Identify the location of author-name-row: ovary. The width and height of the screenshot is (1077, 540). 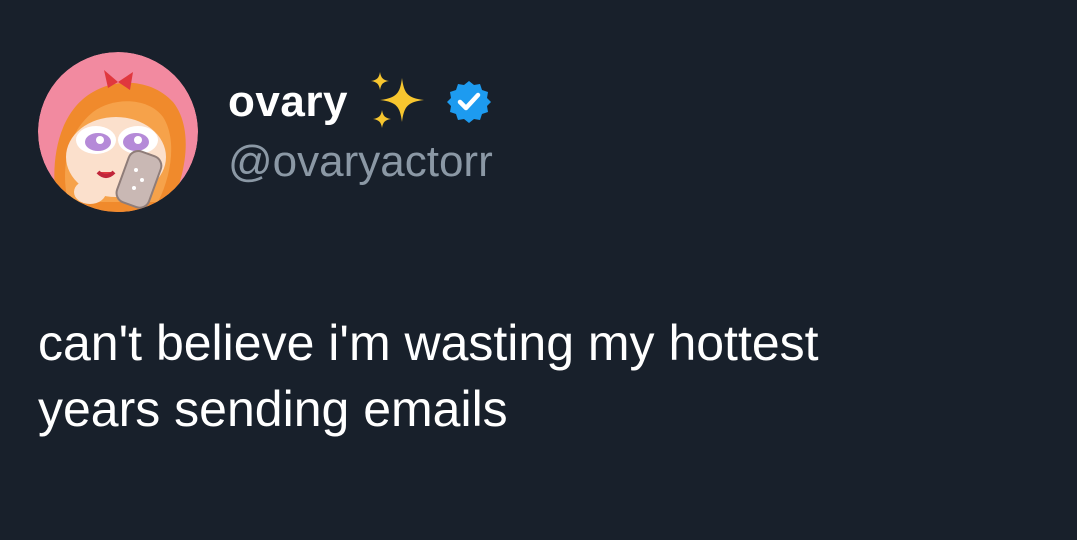
(360, 102).